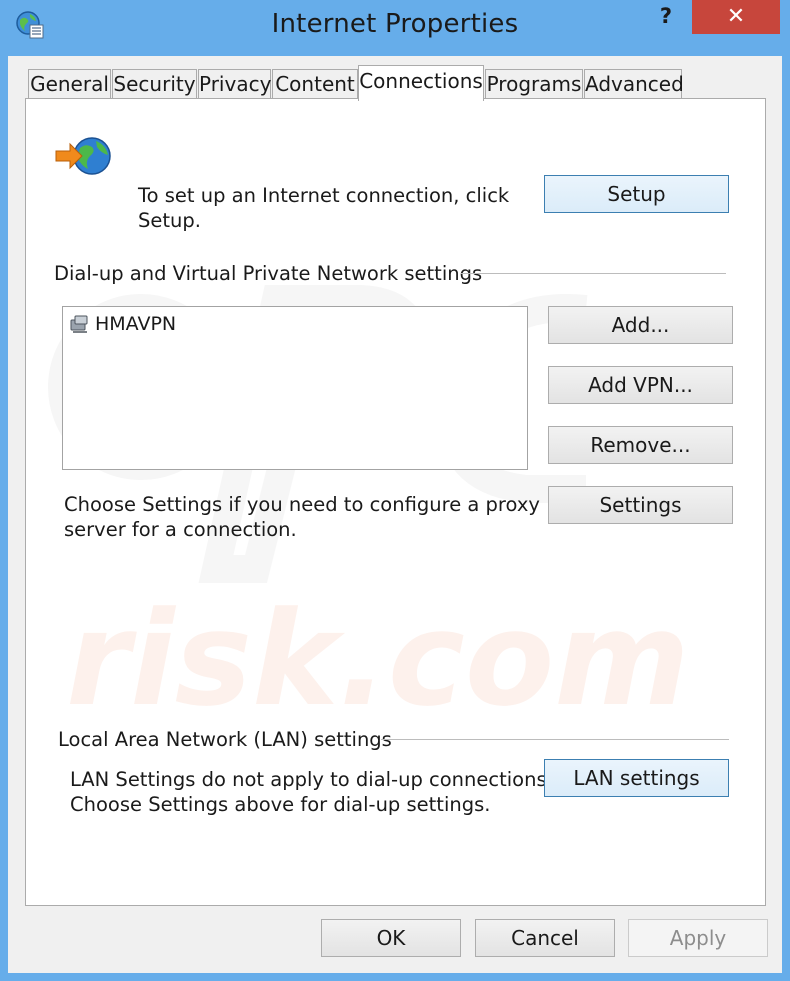 The image size is (790, 981). I want to click on tab-security: Security, so click(154, 84).